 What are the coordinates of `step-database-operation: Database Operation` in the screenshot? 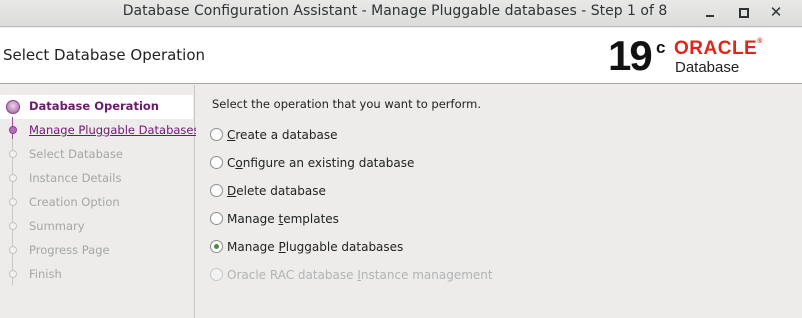 It's located at (96, 107).